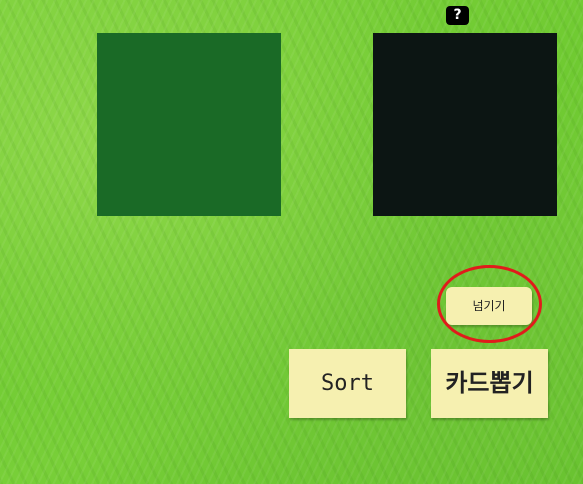 This screenshot has width=583, height=484. I want to click on skip-button: 넘기기, so click(489, 306).